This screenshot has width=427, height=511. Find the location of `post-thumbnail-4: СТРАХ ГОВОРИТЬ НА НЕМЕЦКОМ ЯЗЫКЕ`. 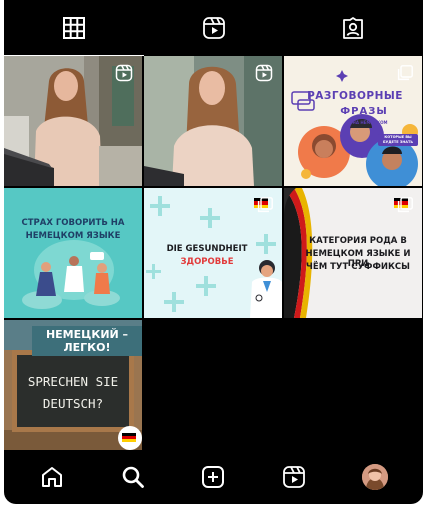

post-thumbnail-4: СТРАХ ГОВОРИТЬ НА НЕМЕЦКОМ ЯЗЫКЕ is located at coordinates (73, 253).